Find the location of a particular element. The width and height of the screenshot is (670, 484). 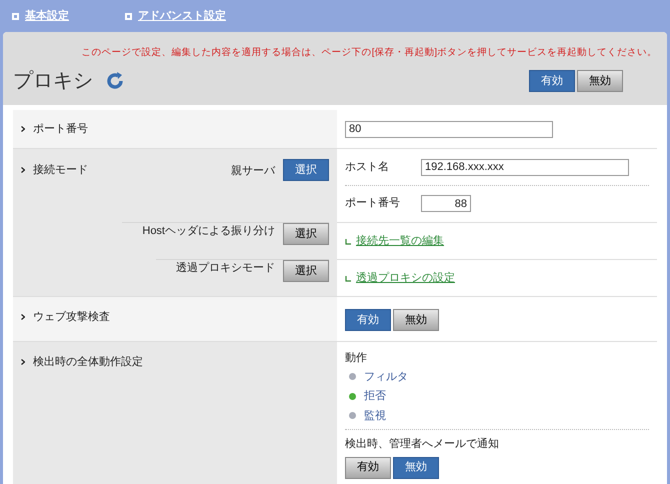

mode-label: 透過プロキシモード is located at coordinates (225, 268).